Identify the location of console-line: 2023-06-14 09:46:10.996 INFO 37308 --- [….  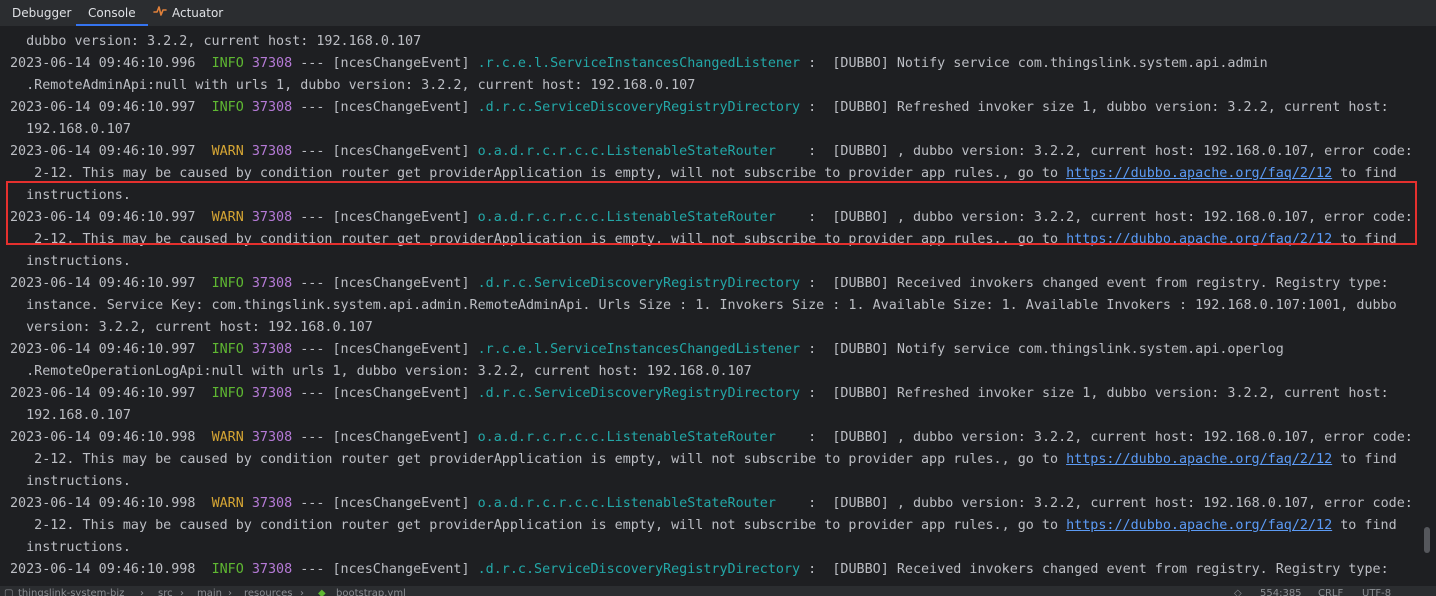
(718, 64).